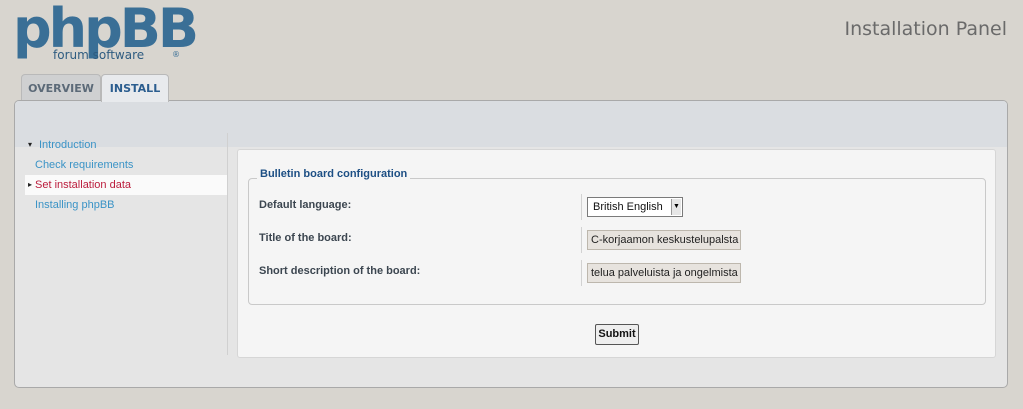 This screenshot has width=1023, height=409. Describe the element at coordinates (340, 271) in the screenshot. I see `board-description-label: Short description of the board:` at that location.